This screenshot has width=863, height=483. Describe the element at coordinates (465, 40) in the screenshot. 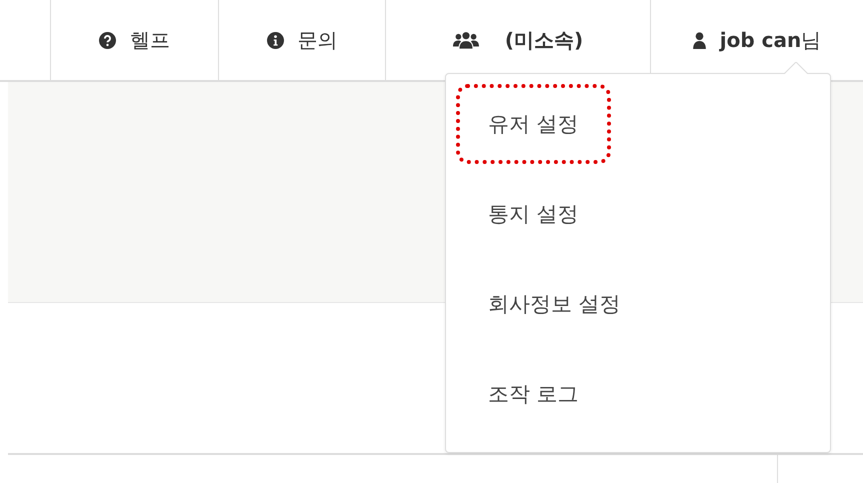

I see `users-icon` at that location.